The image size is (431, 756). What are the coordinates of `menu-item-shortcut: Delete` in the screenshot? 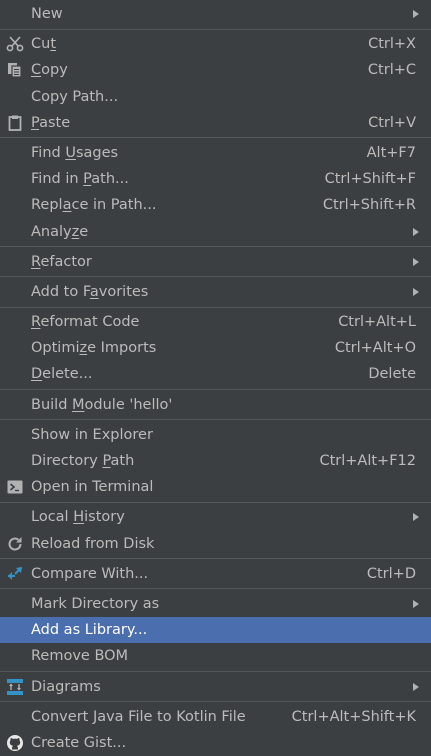 It's located at (392, 374).